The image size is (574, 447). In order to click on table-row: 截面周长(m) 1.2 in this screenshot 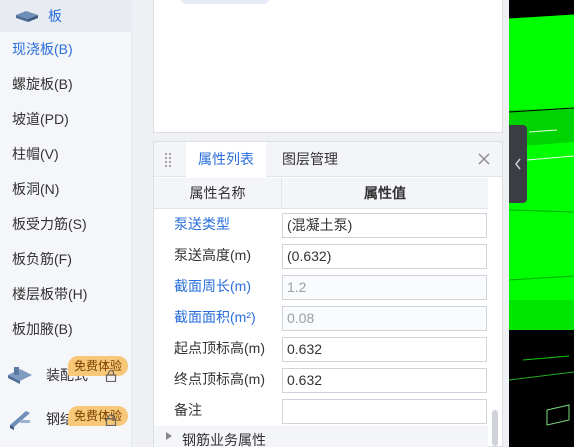, I will do `click(321, 286)`.